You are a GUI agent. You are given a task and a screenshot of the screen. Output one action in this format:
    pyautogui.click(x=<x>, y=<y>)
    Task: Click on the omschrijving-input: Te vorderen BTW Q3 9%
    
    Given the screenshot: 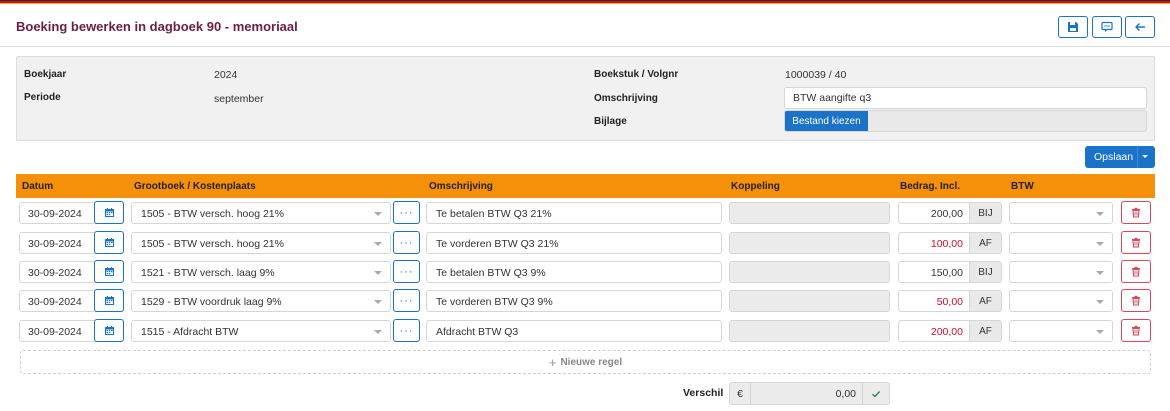 What is the action you would take?
    pyautogui.click(x=574, y=301)
    